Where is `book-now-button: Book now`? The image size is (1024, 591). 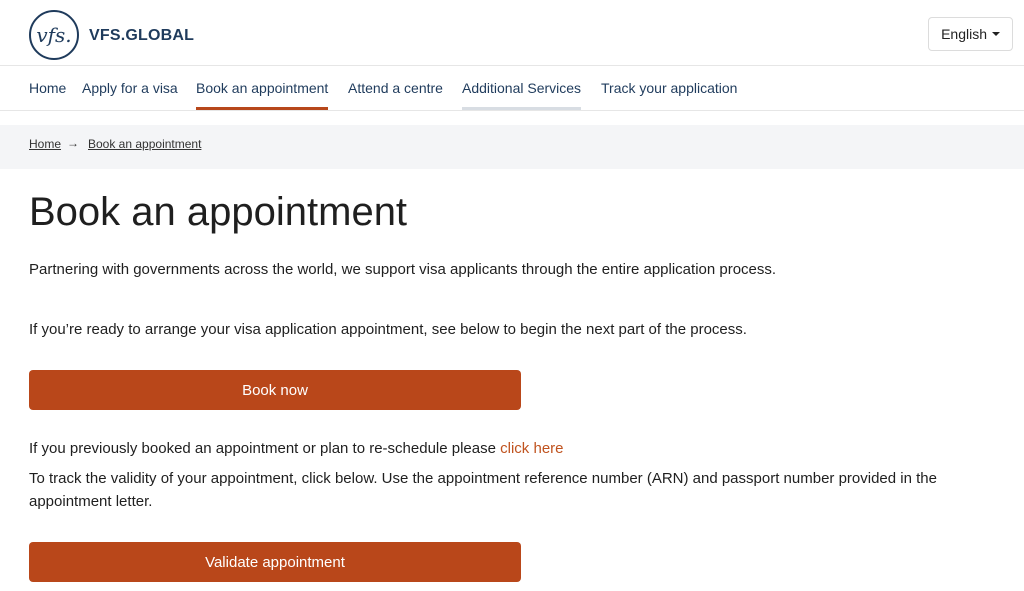 book-now-button: Book now is located at coordinates (275, 390).